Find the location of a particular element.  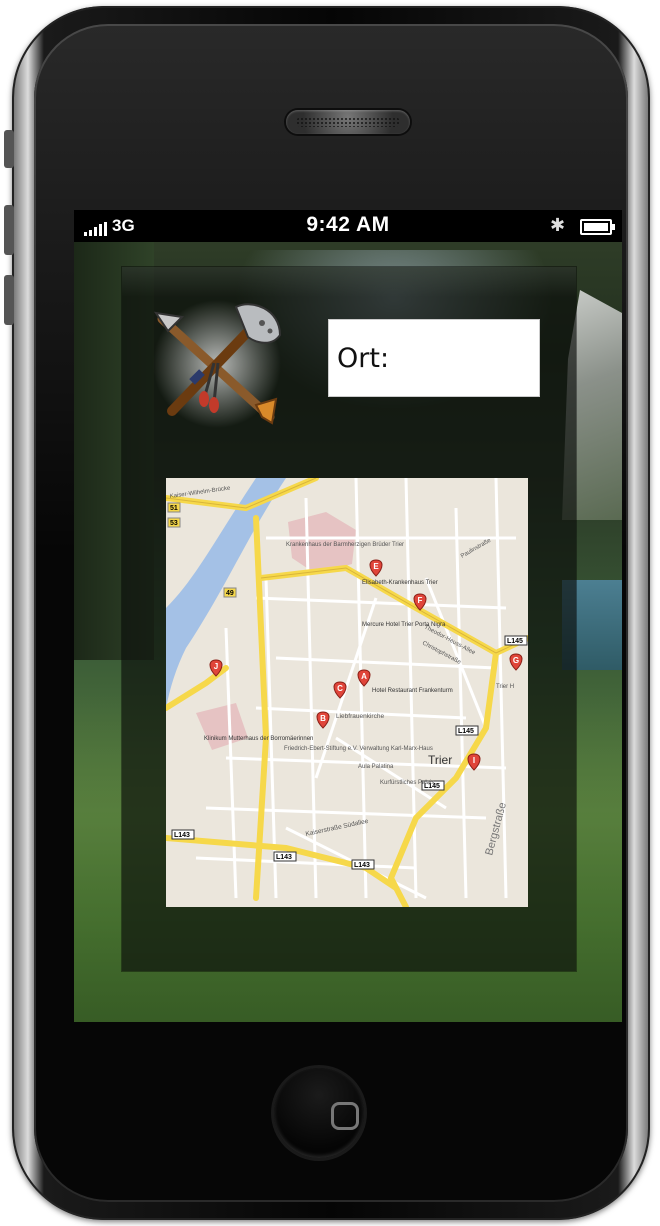

crossed-axe-arrow-icon is located at coordinates (217, 364).